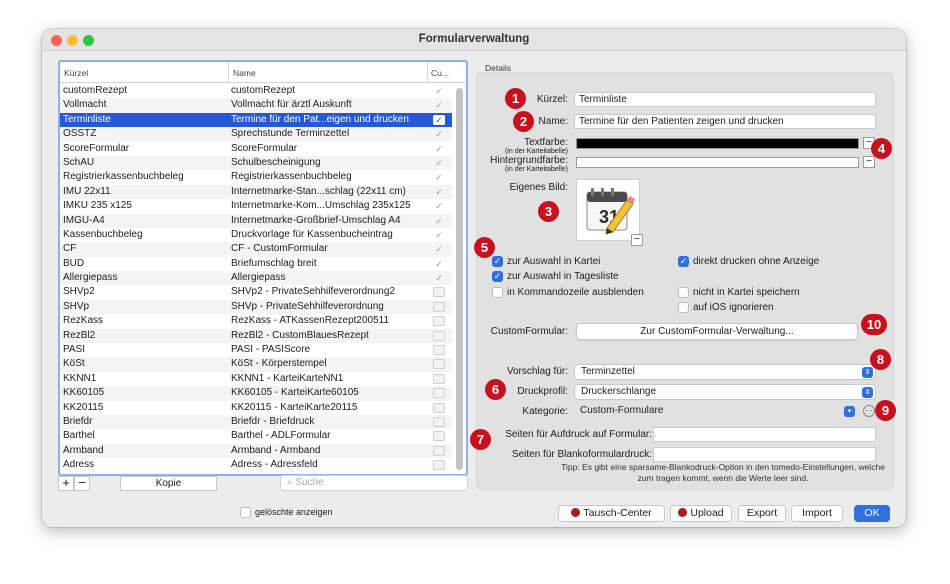 This screenshot has height=584, width=950. Describe the element at coordinates (715, 412) in the screenshot. I see `kategorie-combobox: Custom-Formulare ▾` at that location.